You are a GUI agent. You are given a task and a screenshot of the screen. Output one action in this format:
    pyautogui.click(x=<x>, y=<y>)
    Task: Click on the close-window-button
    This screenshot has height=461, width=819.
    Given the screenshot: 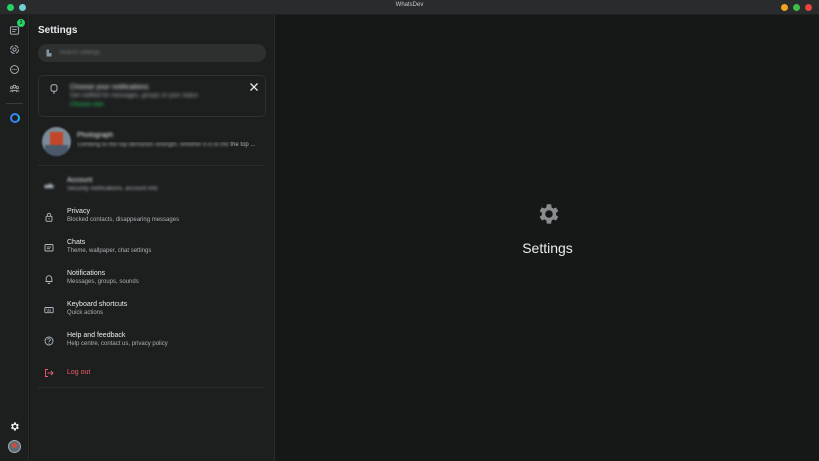 What is the action you would take?
    pyautogui.click(x=808, y=7)
    